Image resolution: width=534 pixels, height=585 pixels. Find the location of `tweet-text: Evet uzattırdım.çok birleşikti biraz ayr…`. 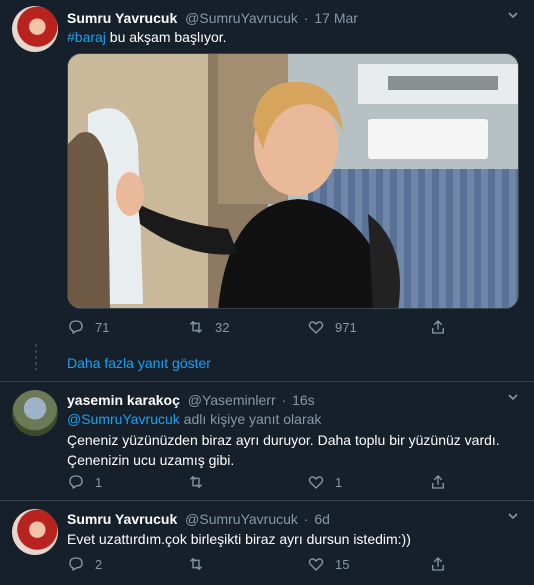

tweet-text: Evet uzattırdım.çok birleşikti biraz ayr… is located at coordinates (239, 539).